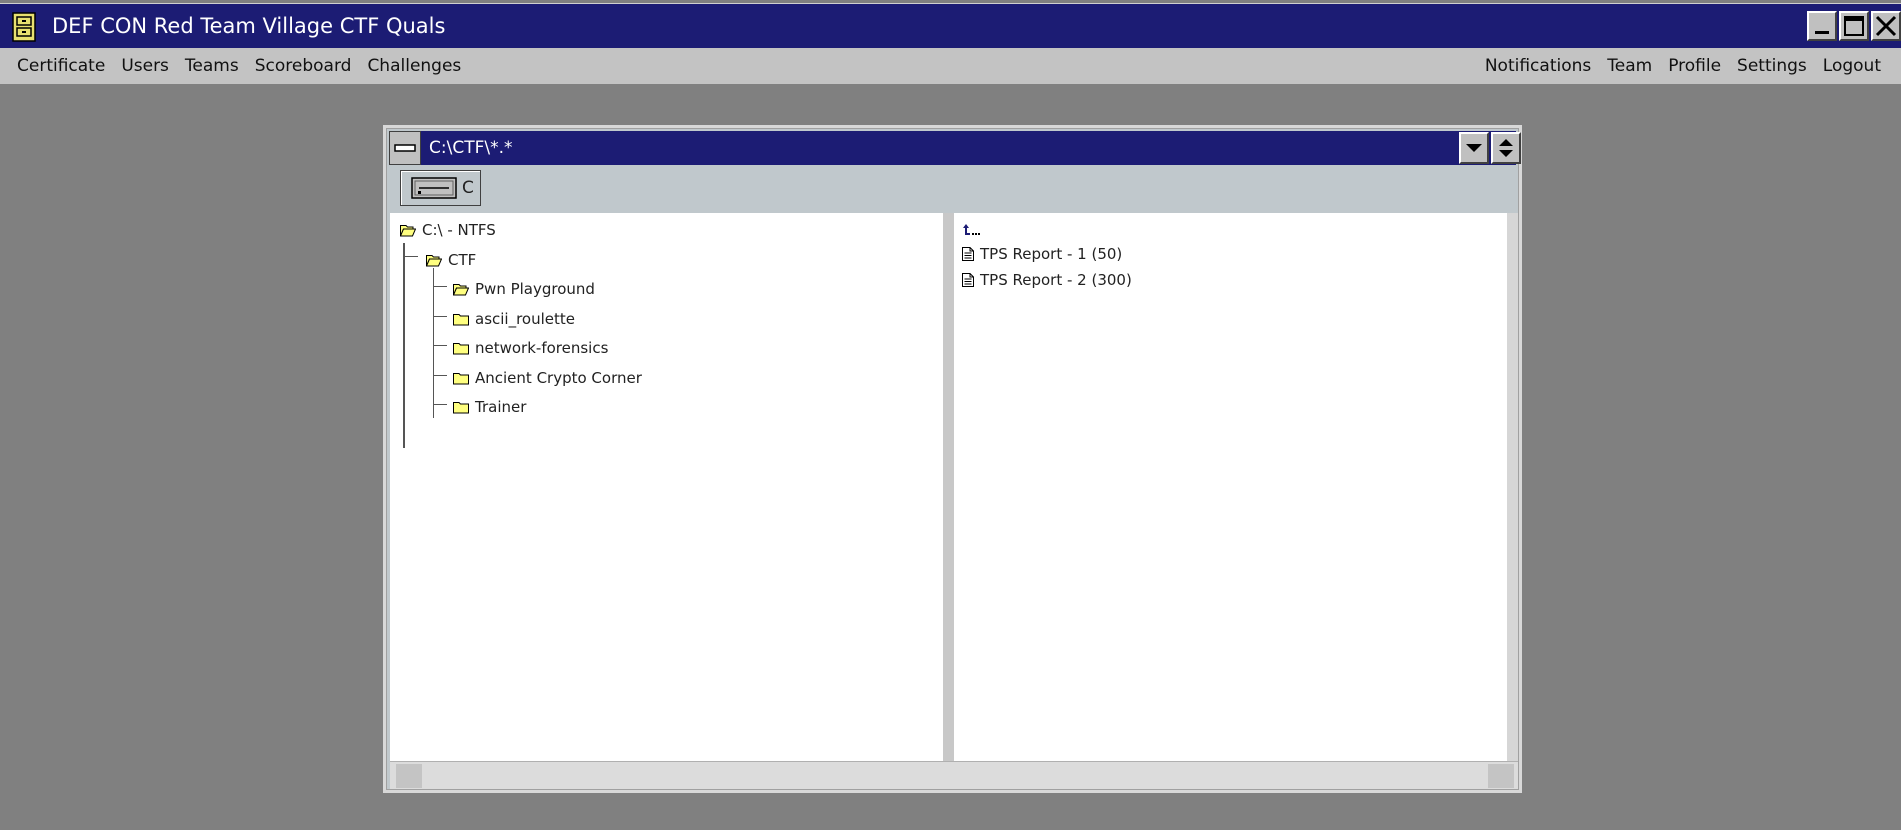 This screenshot has width=1901, height=830. I want to click on tree-item-network-forensics: network-forensics, so click(530, 348).